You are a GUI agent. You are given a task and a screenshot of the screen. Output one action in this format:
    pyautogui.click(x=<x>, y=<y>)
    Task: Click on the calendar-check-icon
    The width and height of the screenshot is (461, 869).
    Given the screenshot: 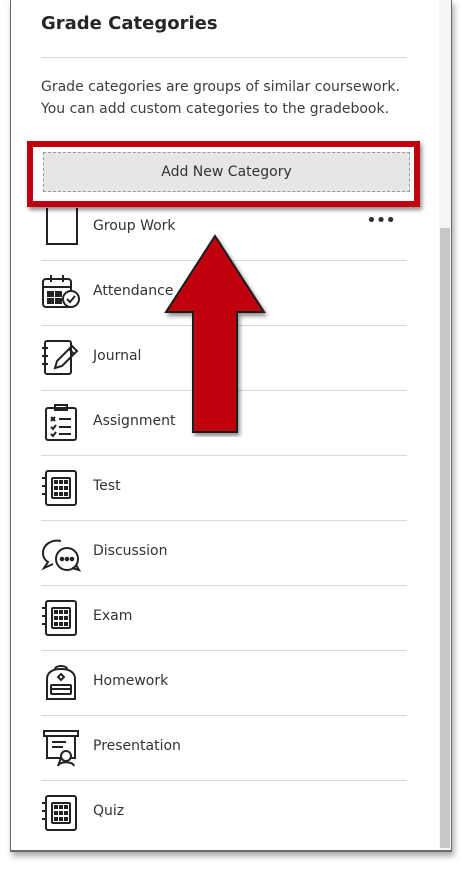 What is the action you would take?
    pyautogui.click(x=61, y=293)
    